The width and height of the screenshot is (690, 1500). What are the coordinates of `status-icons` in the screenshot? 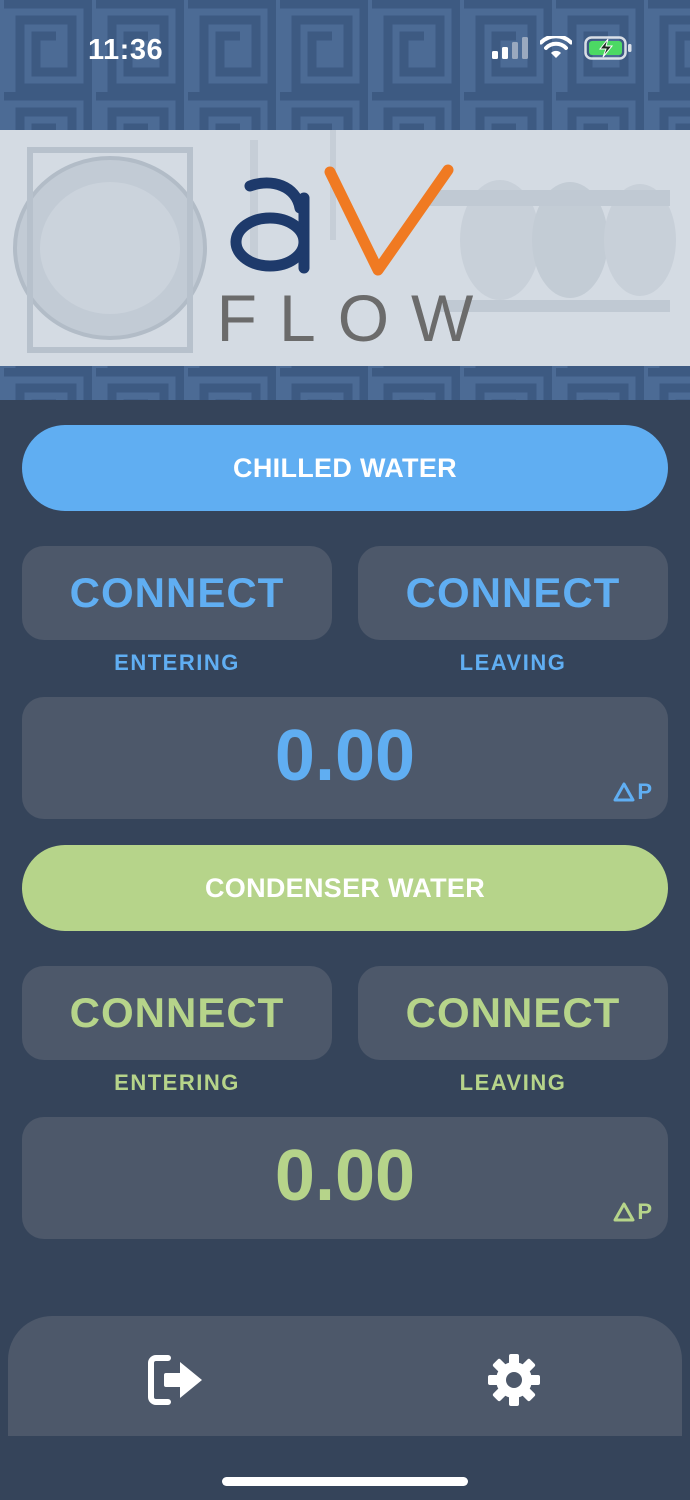 It's located at (562, 48).